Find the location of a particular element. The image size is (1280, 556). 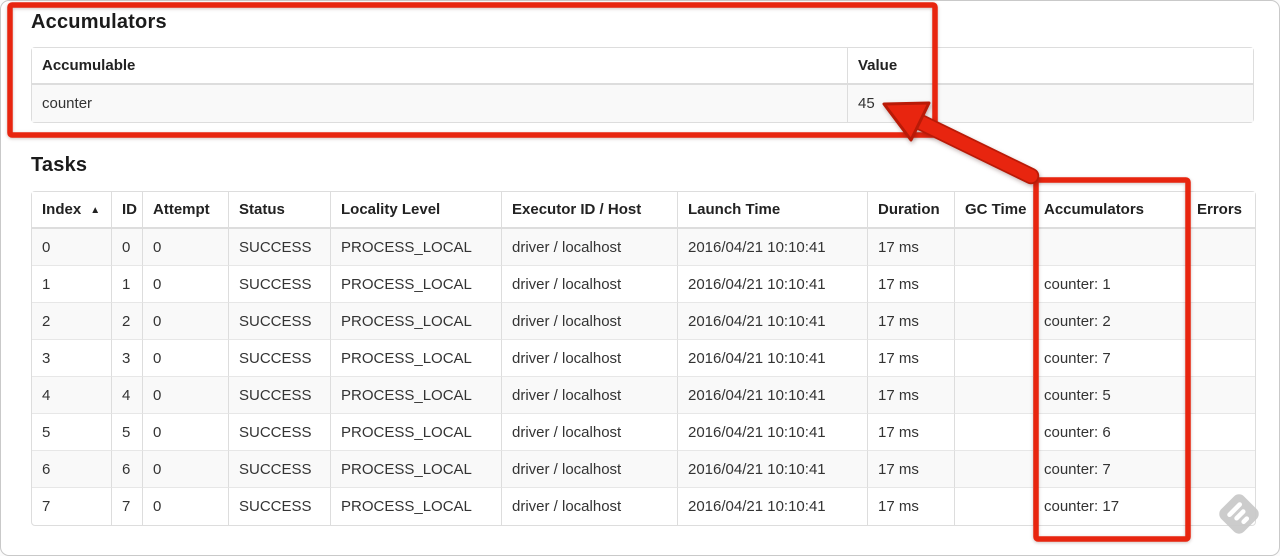

table-row: counter 45 is located at coordinates (642, 103).